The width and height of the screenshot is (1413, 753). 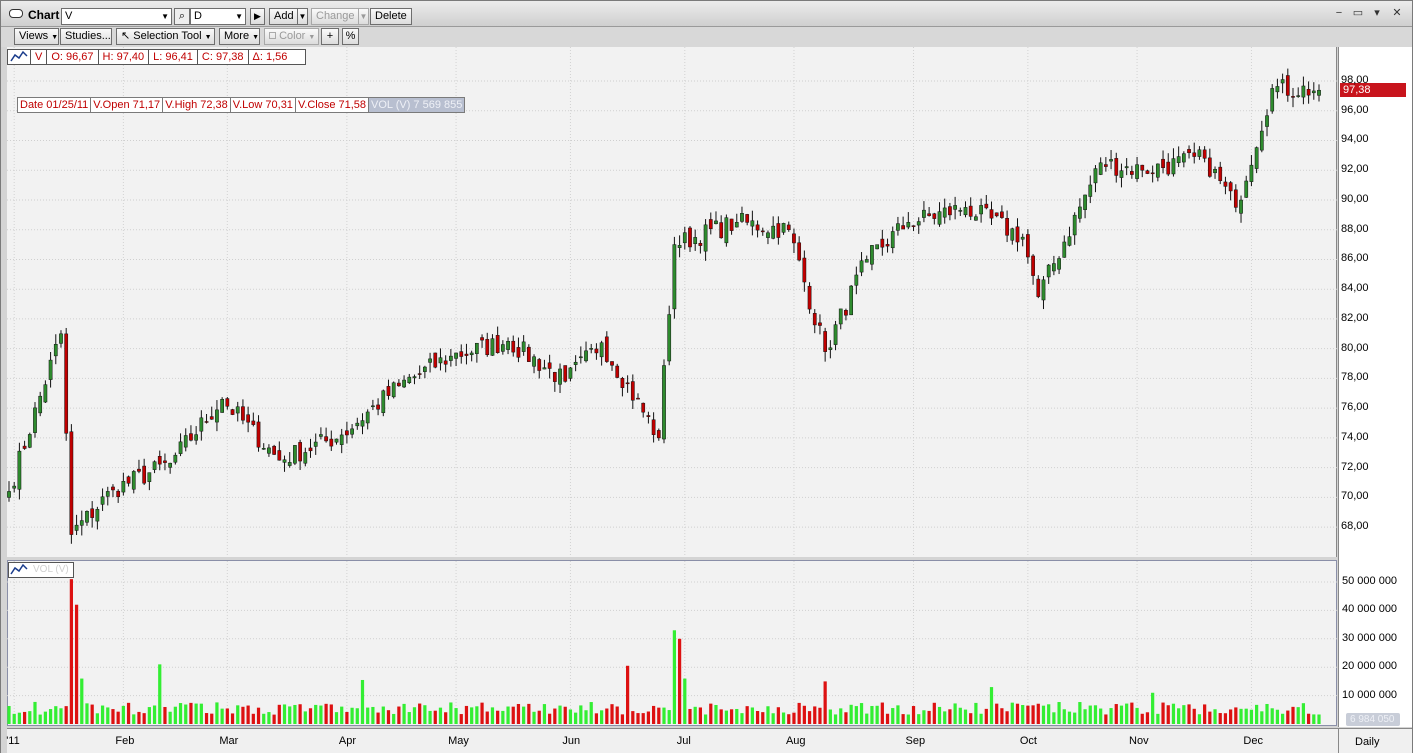 What do you see at coordinates (73, 57) in the screenshot?
I see `legend-open: O: 96,67` at bounding box center [73, 57].